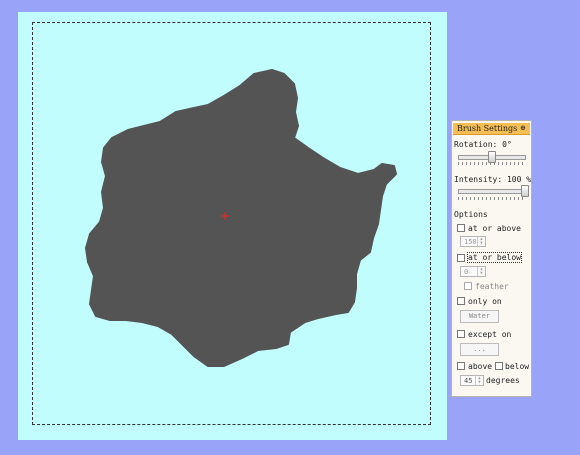 The height and width of the screenshot is (455, 580). I want to click on feather-checkbox, so click(468, 286).